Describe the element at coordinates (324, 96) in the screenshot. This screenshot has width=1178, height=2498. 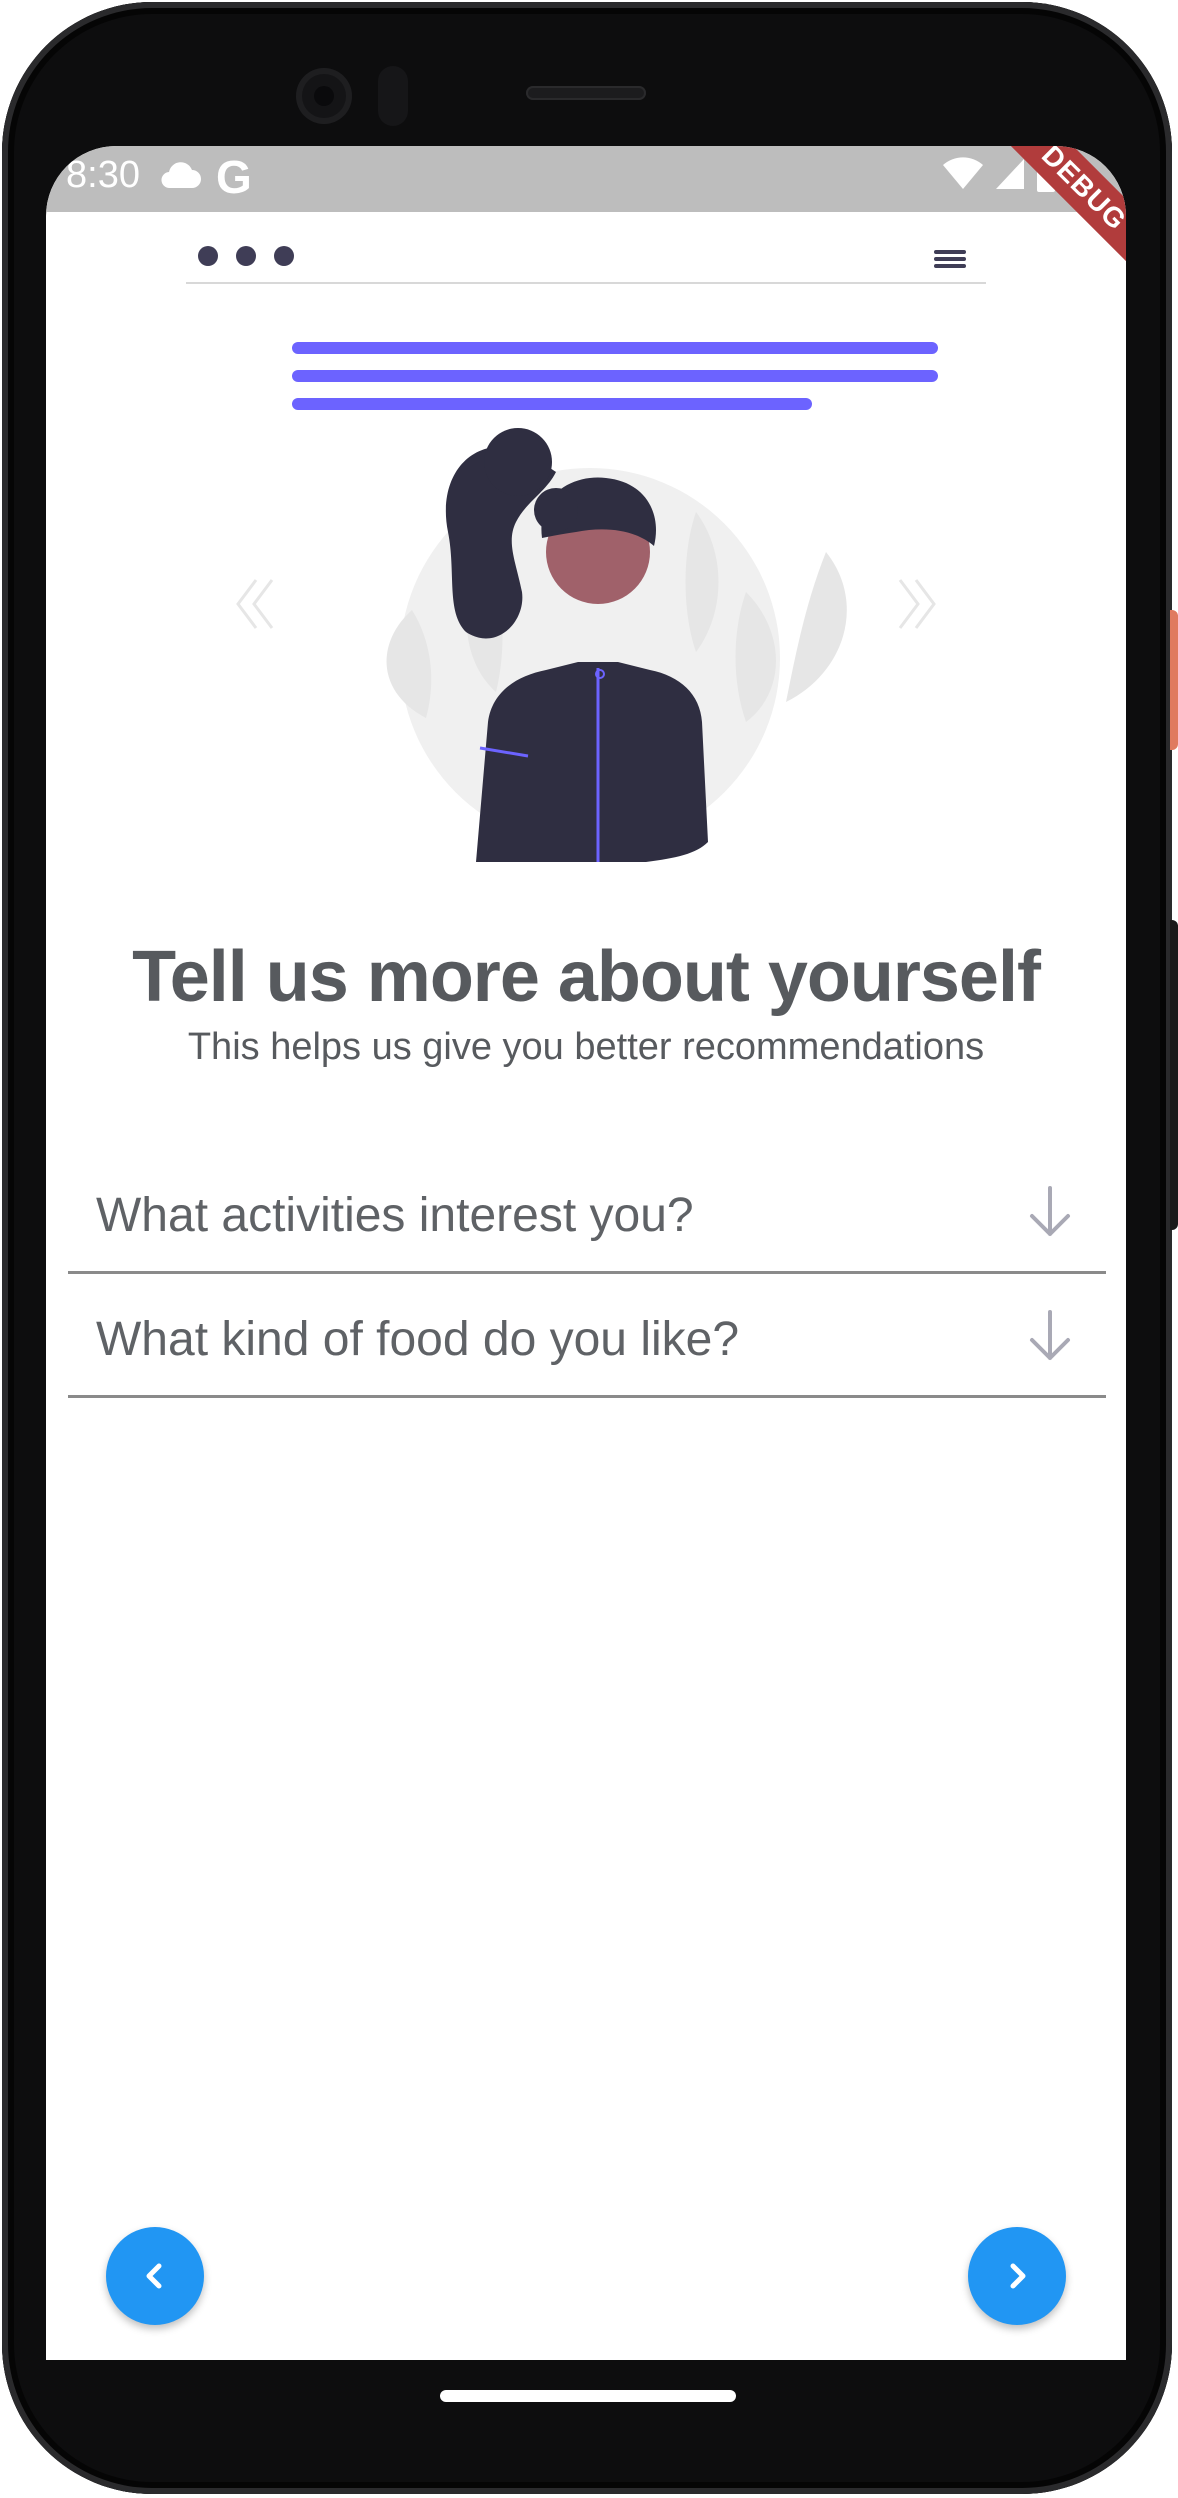
I see `front-camera` at that location.